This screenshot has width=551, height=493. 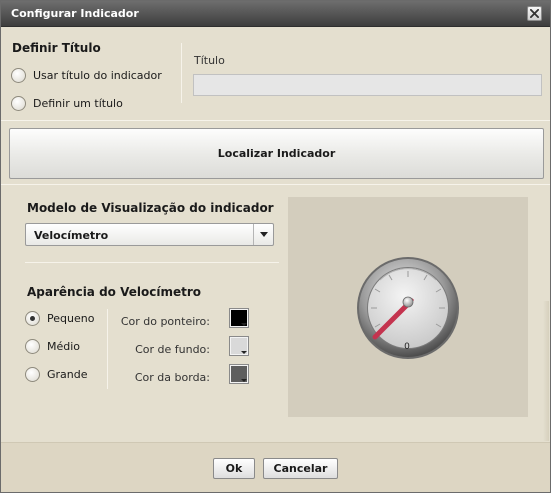 What do you see at coordinates (152, 262) in the screenshot?
I see `visualization-divider` at bounding box center [152, 262].